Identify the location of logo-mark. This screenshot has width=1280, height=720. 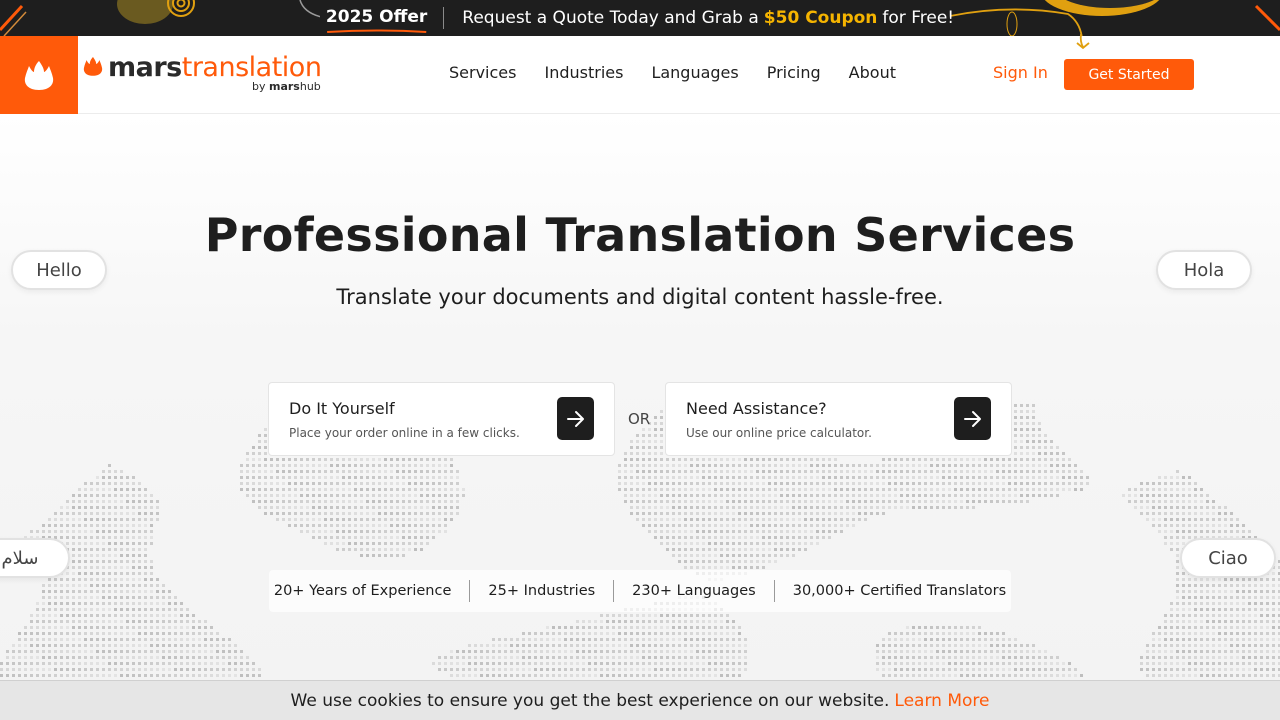
(39, 75).